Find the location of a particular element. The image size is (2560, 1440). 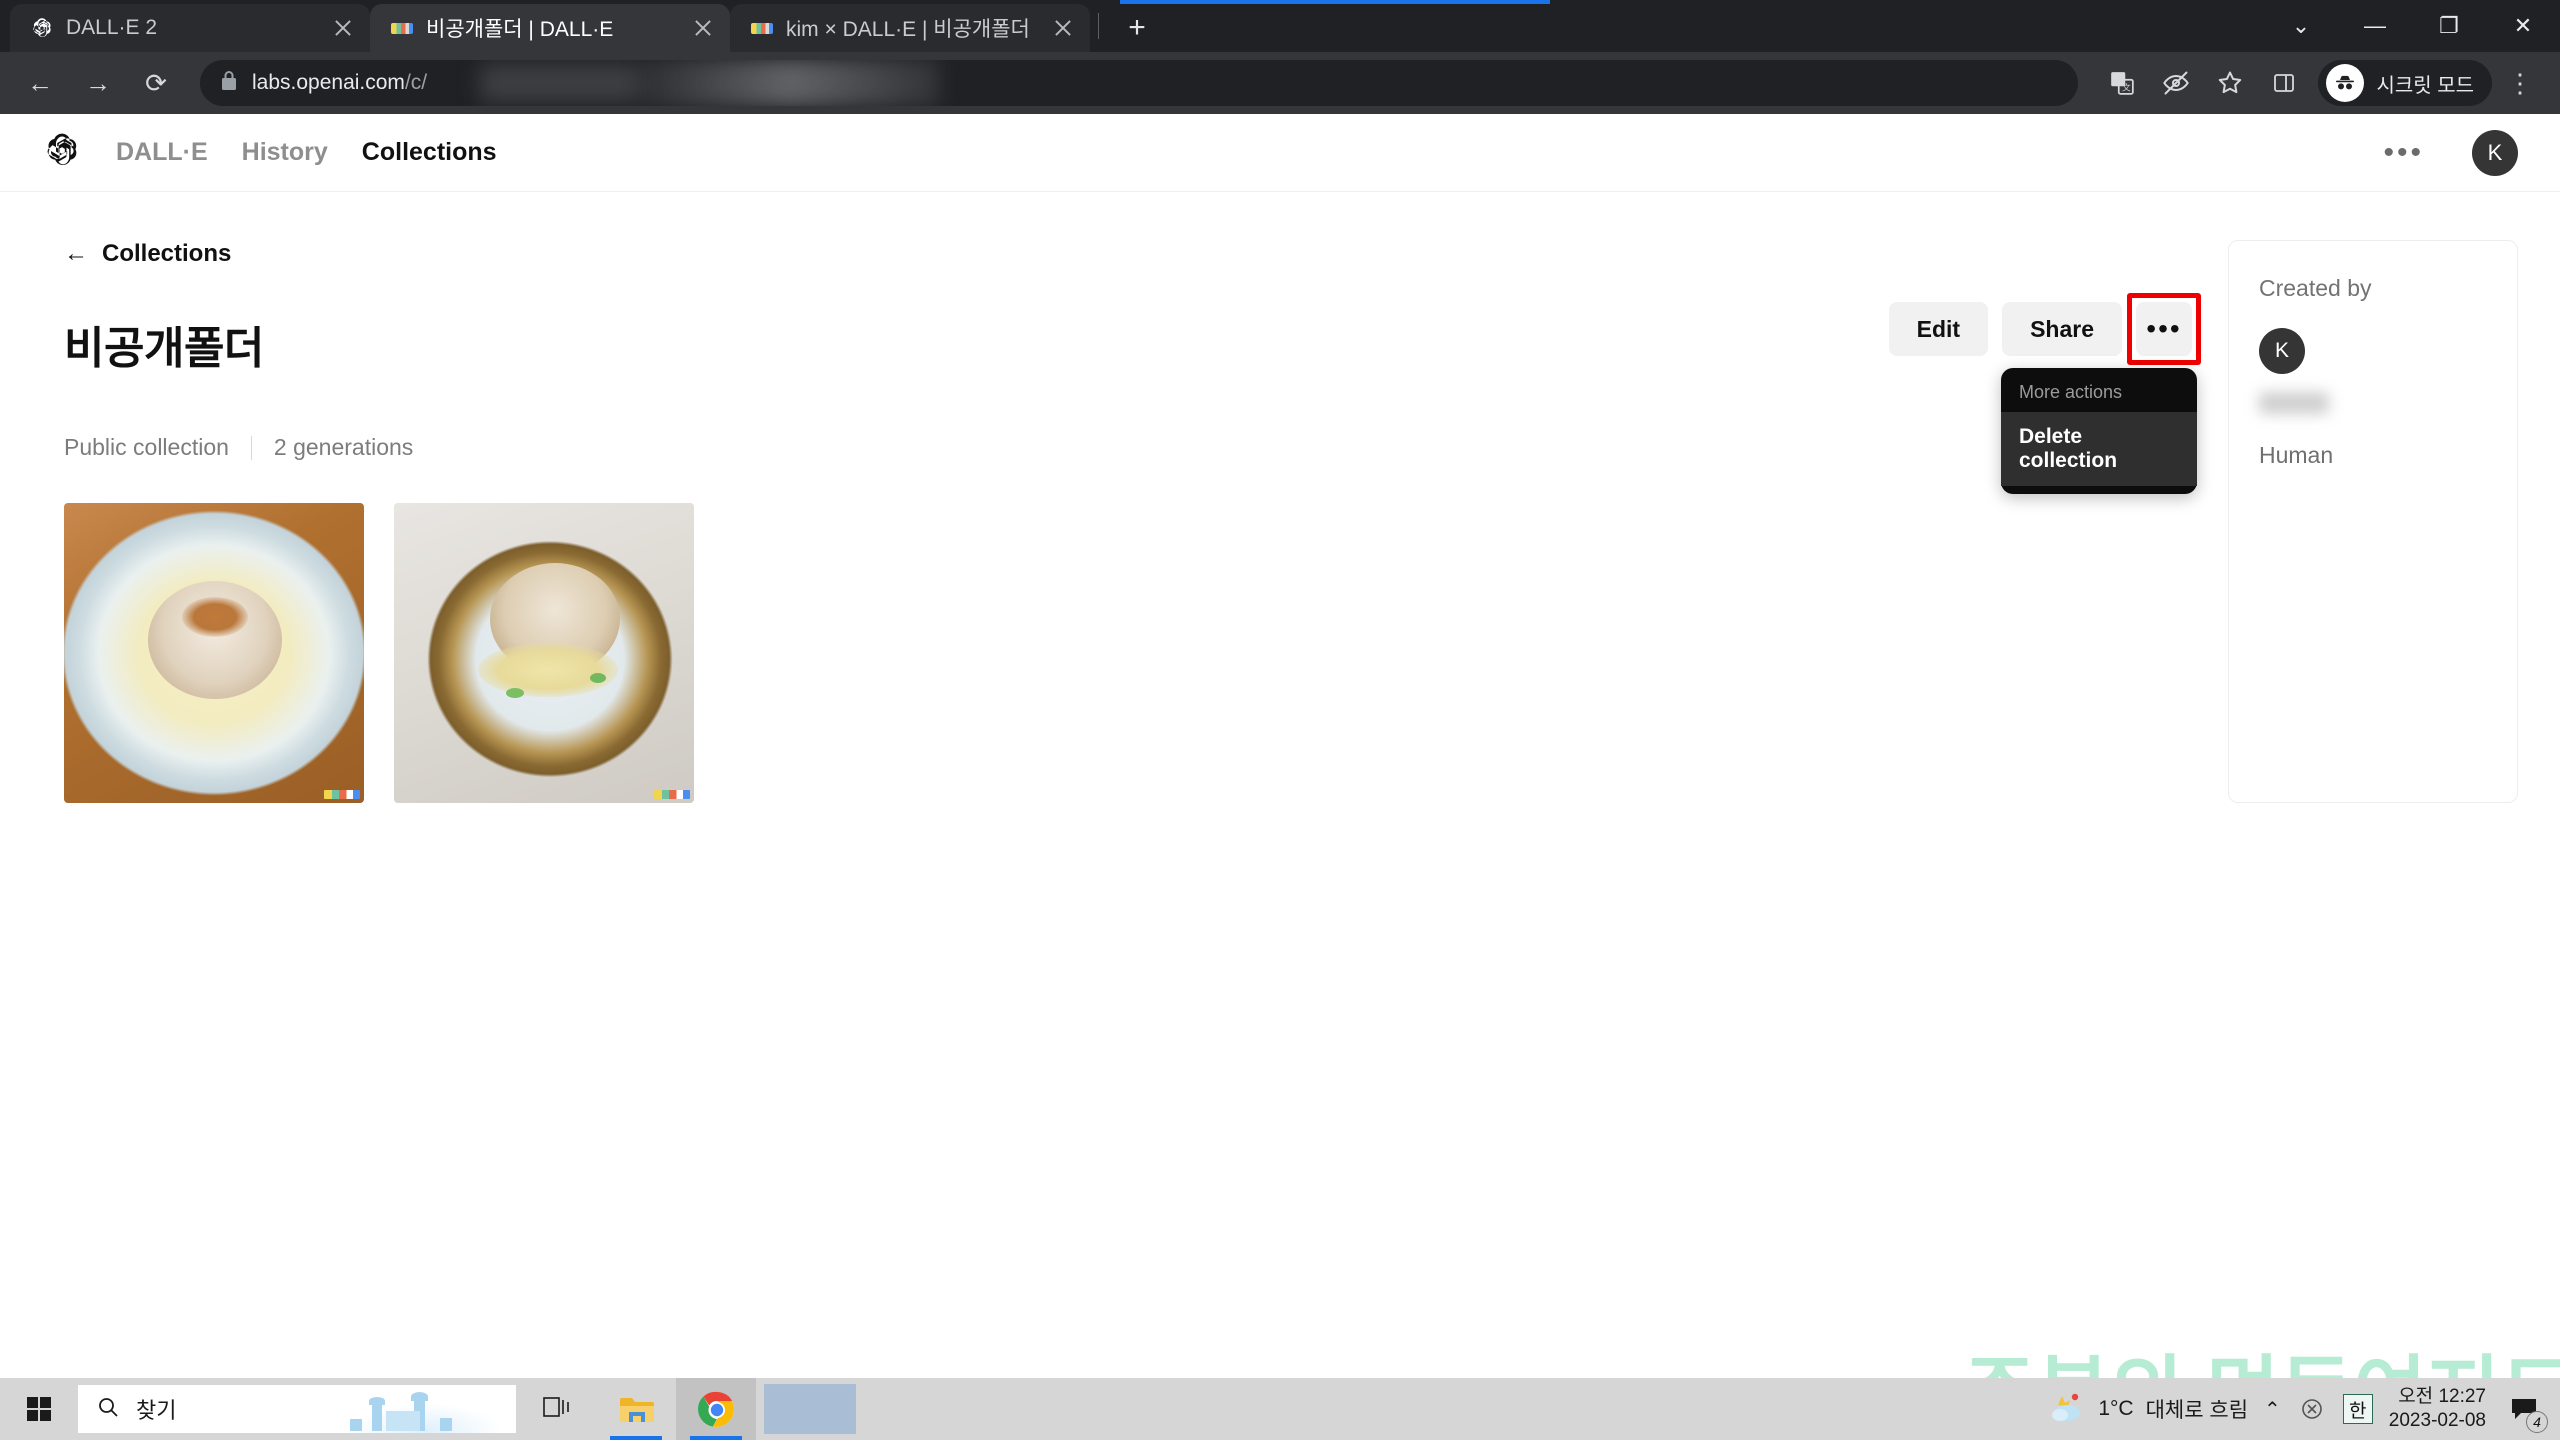

share-button: Share is located at coordinates (2062, 329).